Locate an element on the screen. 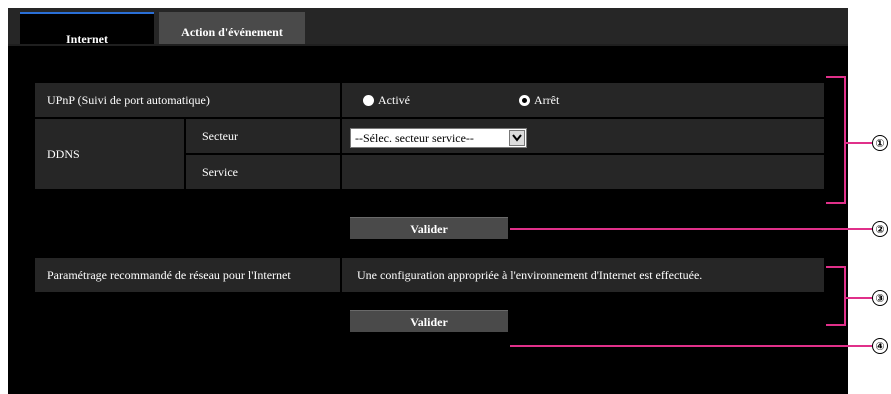  ddns-label: DDNS is located at coordinates (63, 153).